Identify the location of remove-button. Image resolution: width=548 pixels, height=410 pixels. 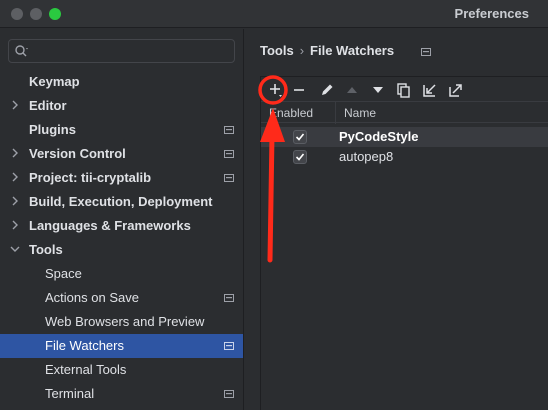
(299, 90).